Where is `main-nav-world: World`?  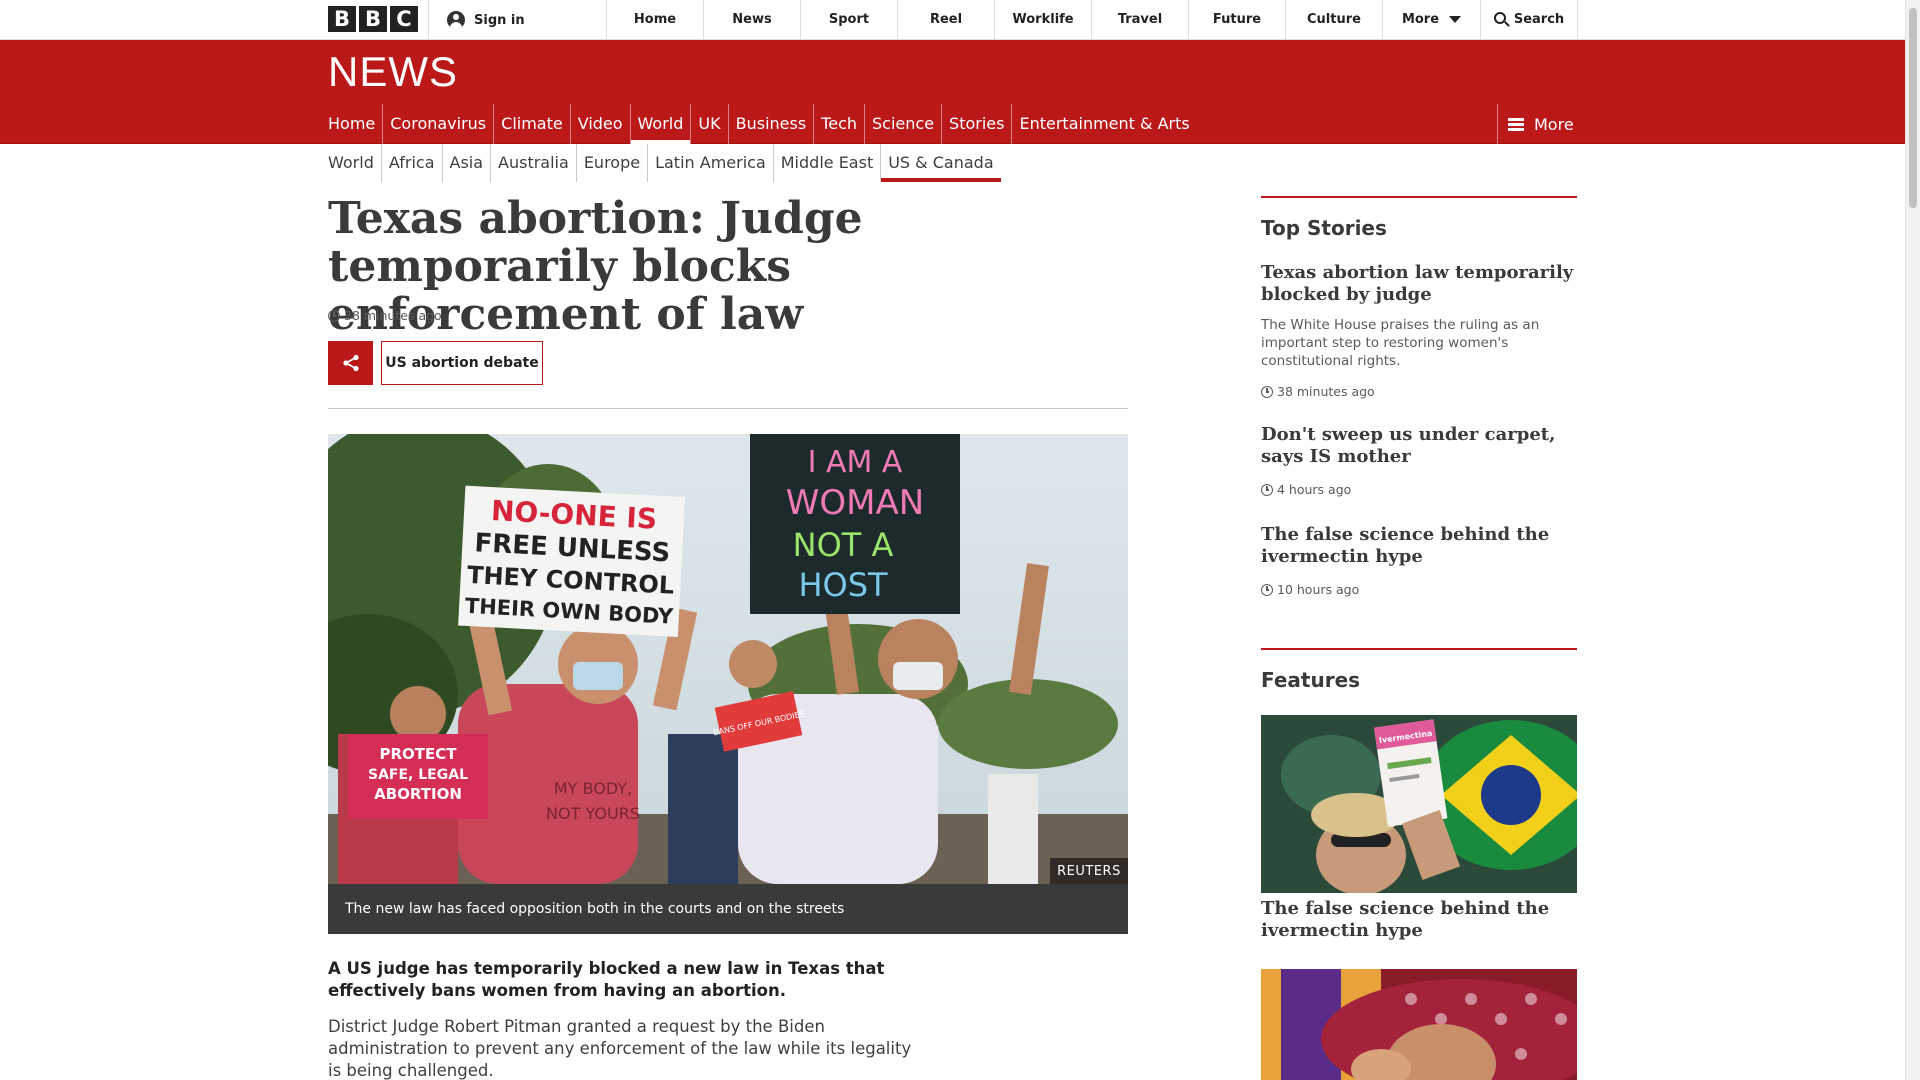
main-nav-world: World is located at coordinates (660, 124).